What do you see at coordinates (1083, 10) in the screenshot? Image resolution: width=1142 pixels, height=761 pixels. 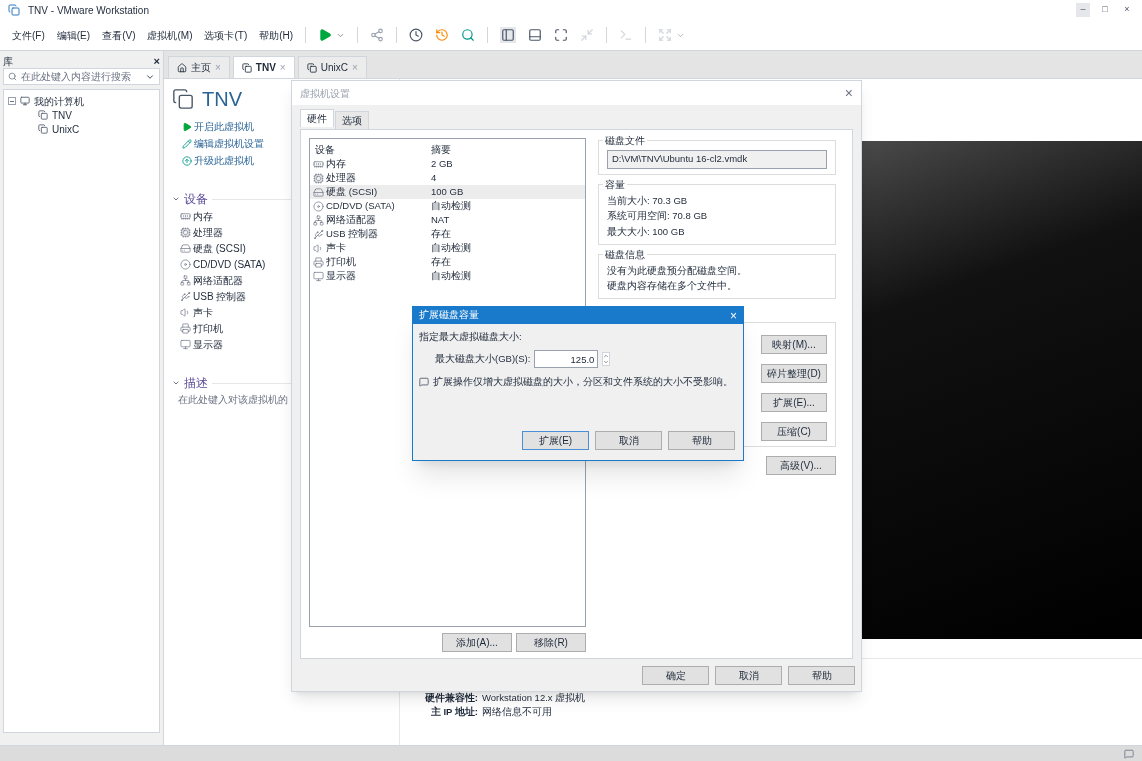 I see `minimize-button: –` at bounding box center [1083, 10].